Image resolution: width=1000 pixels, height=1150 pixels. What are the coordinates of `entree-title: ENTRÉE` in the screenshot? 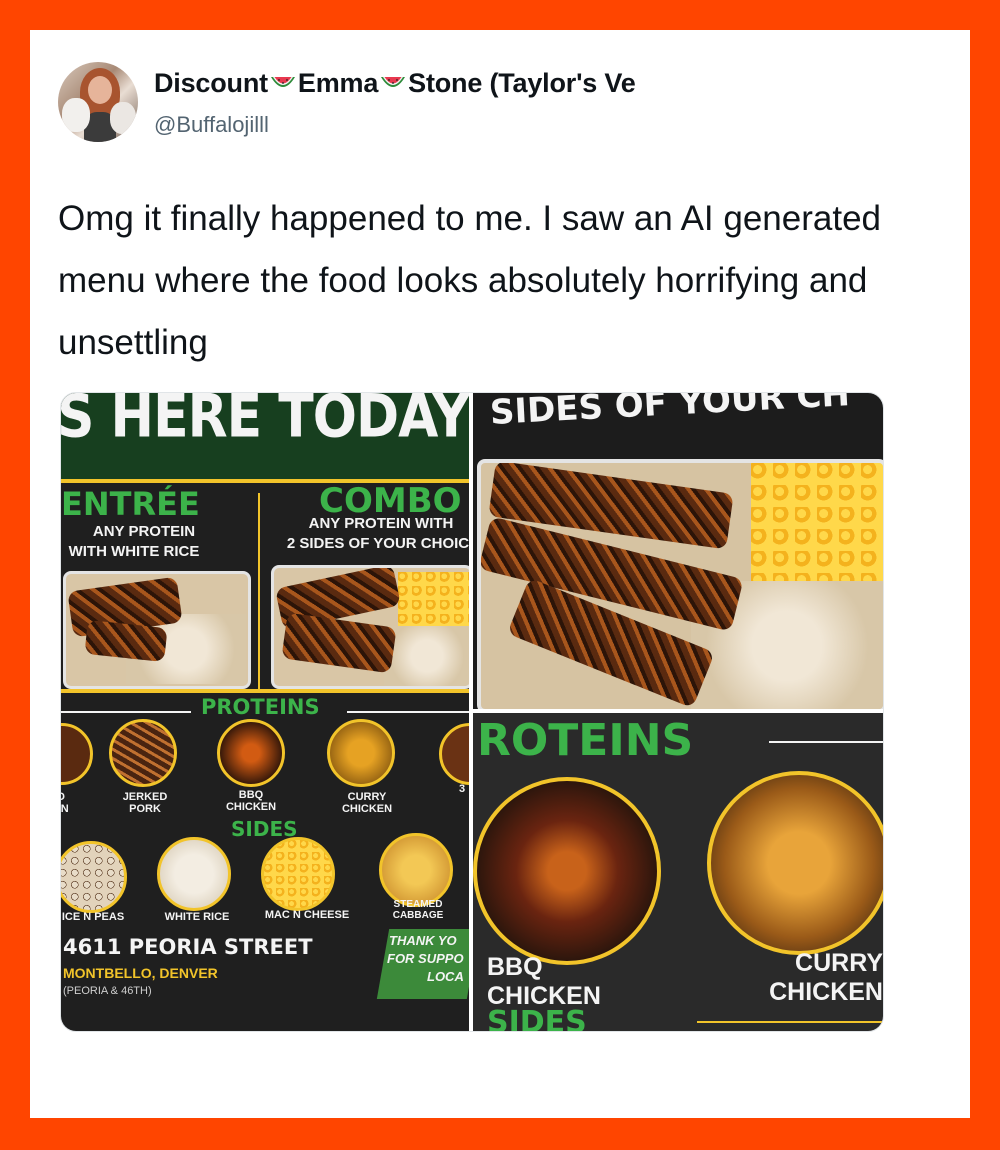 It's located at (130, 504).